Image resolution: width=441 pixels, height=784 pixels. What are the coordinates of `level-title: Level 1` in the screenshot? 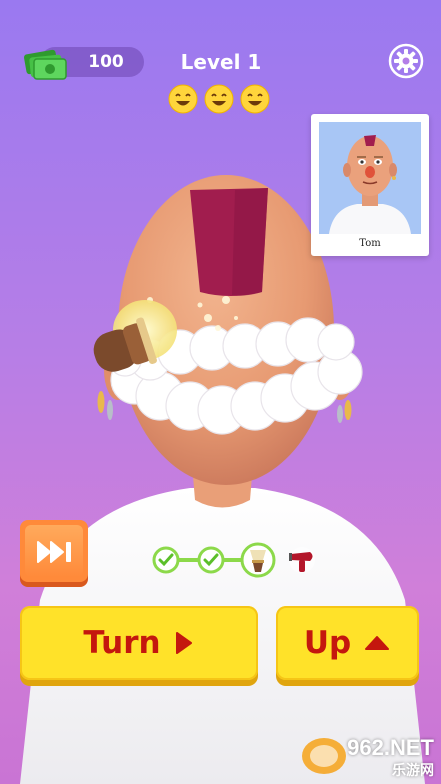 It's located at (221, 62).